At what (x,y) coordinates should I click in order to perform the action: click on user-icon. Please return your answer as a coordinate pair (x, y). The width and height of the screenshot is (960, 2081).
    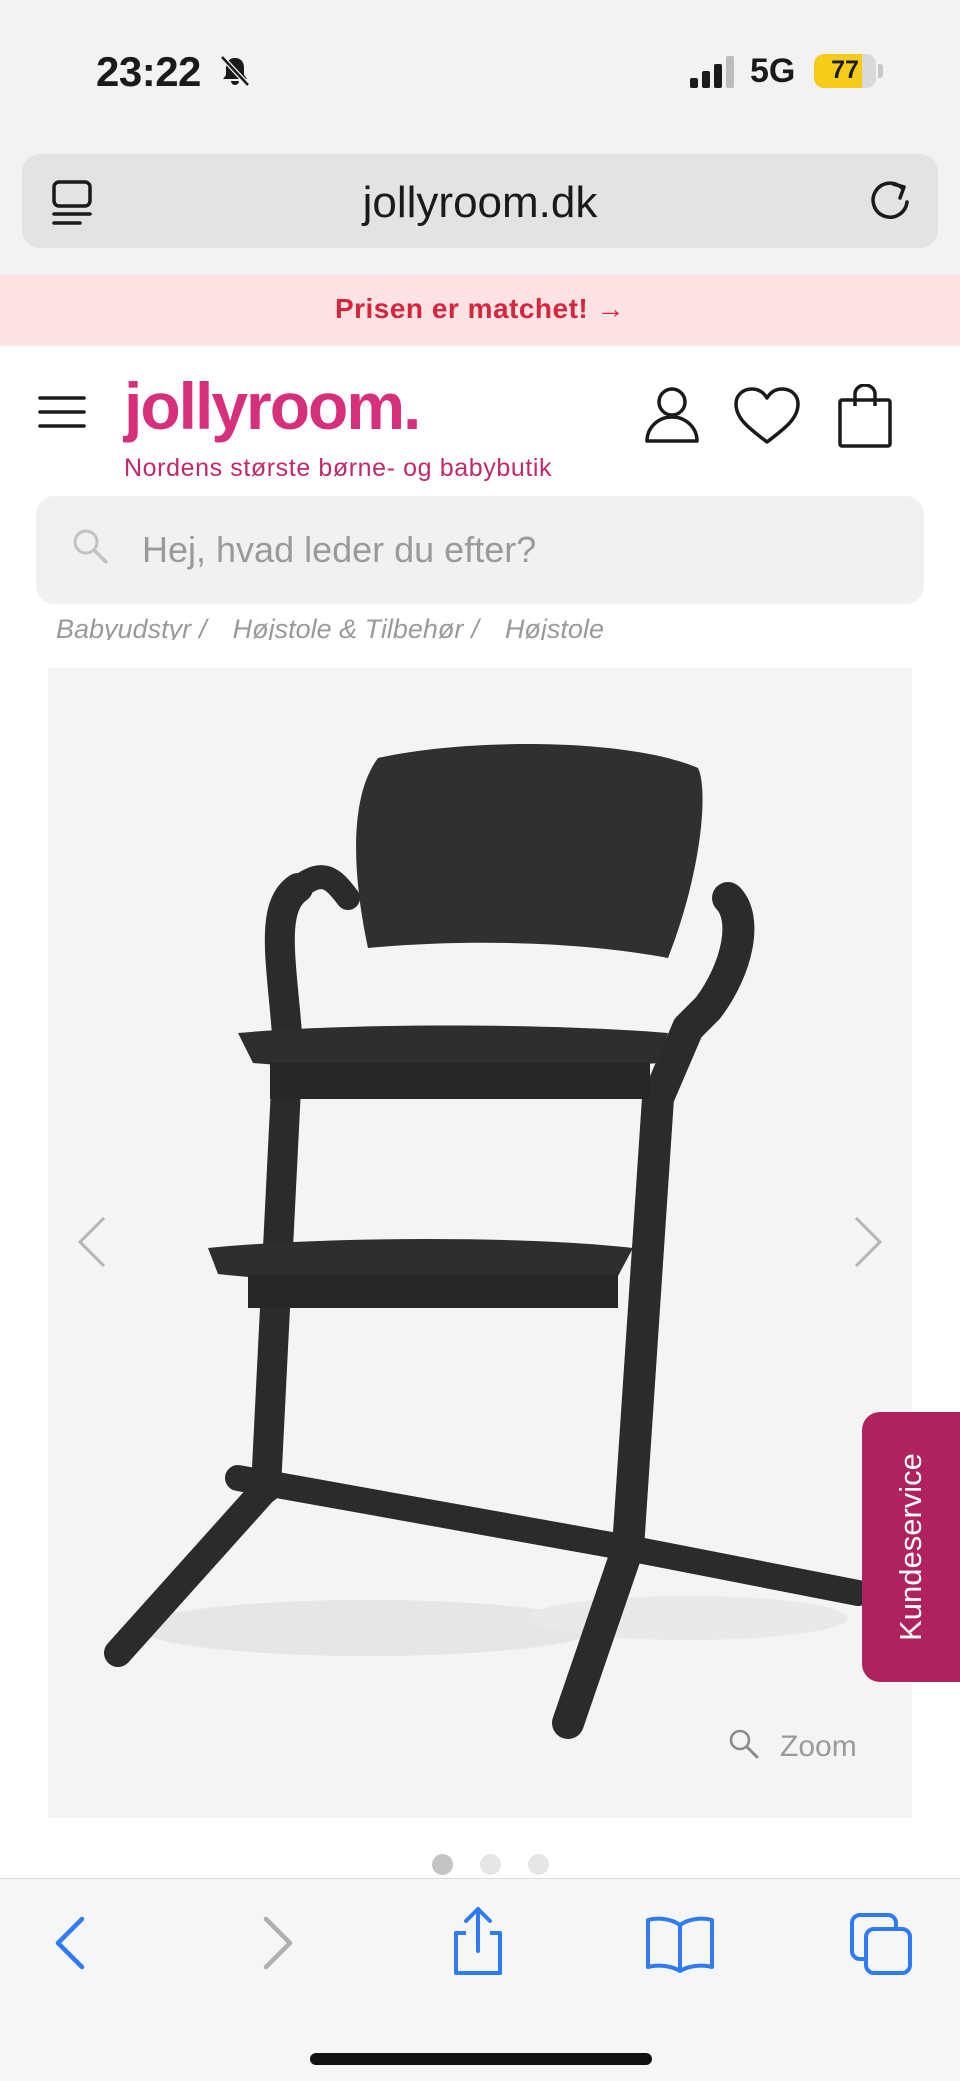
    Looking at the image, I should click on (672, 414).